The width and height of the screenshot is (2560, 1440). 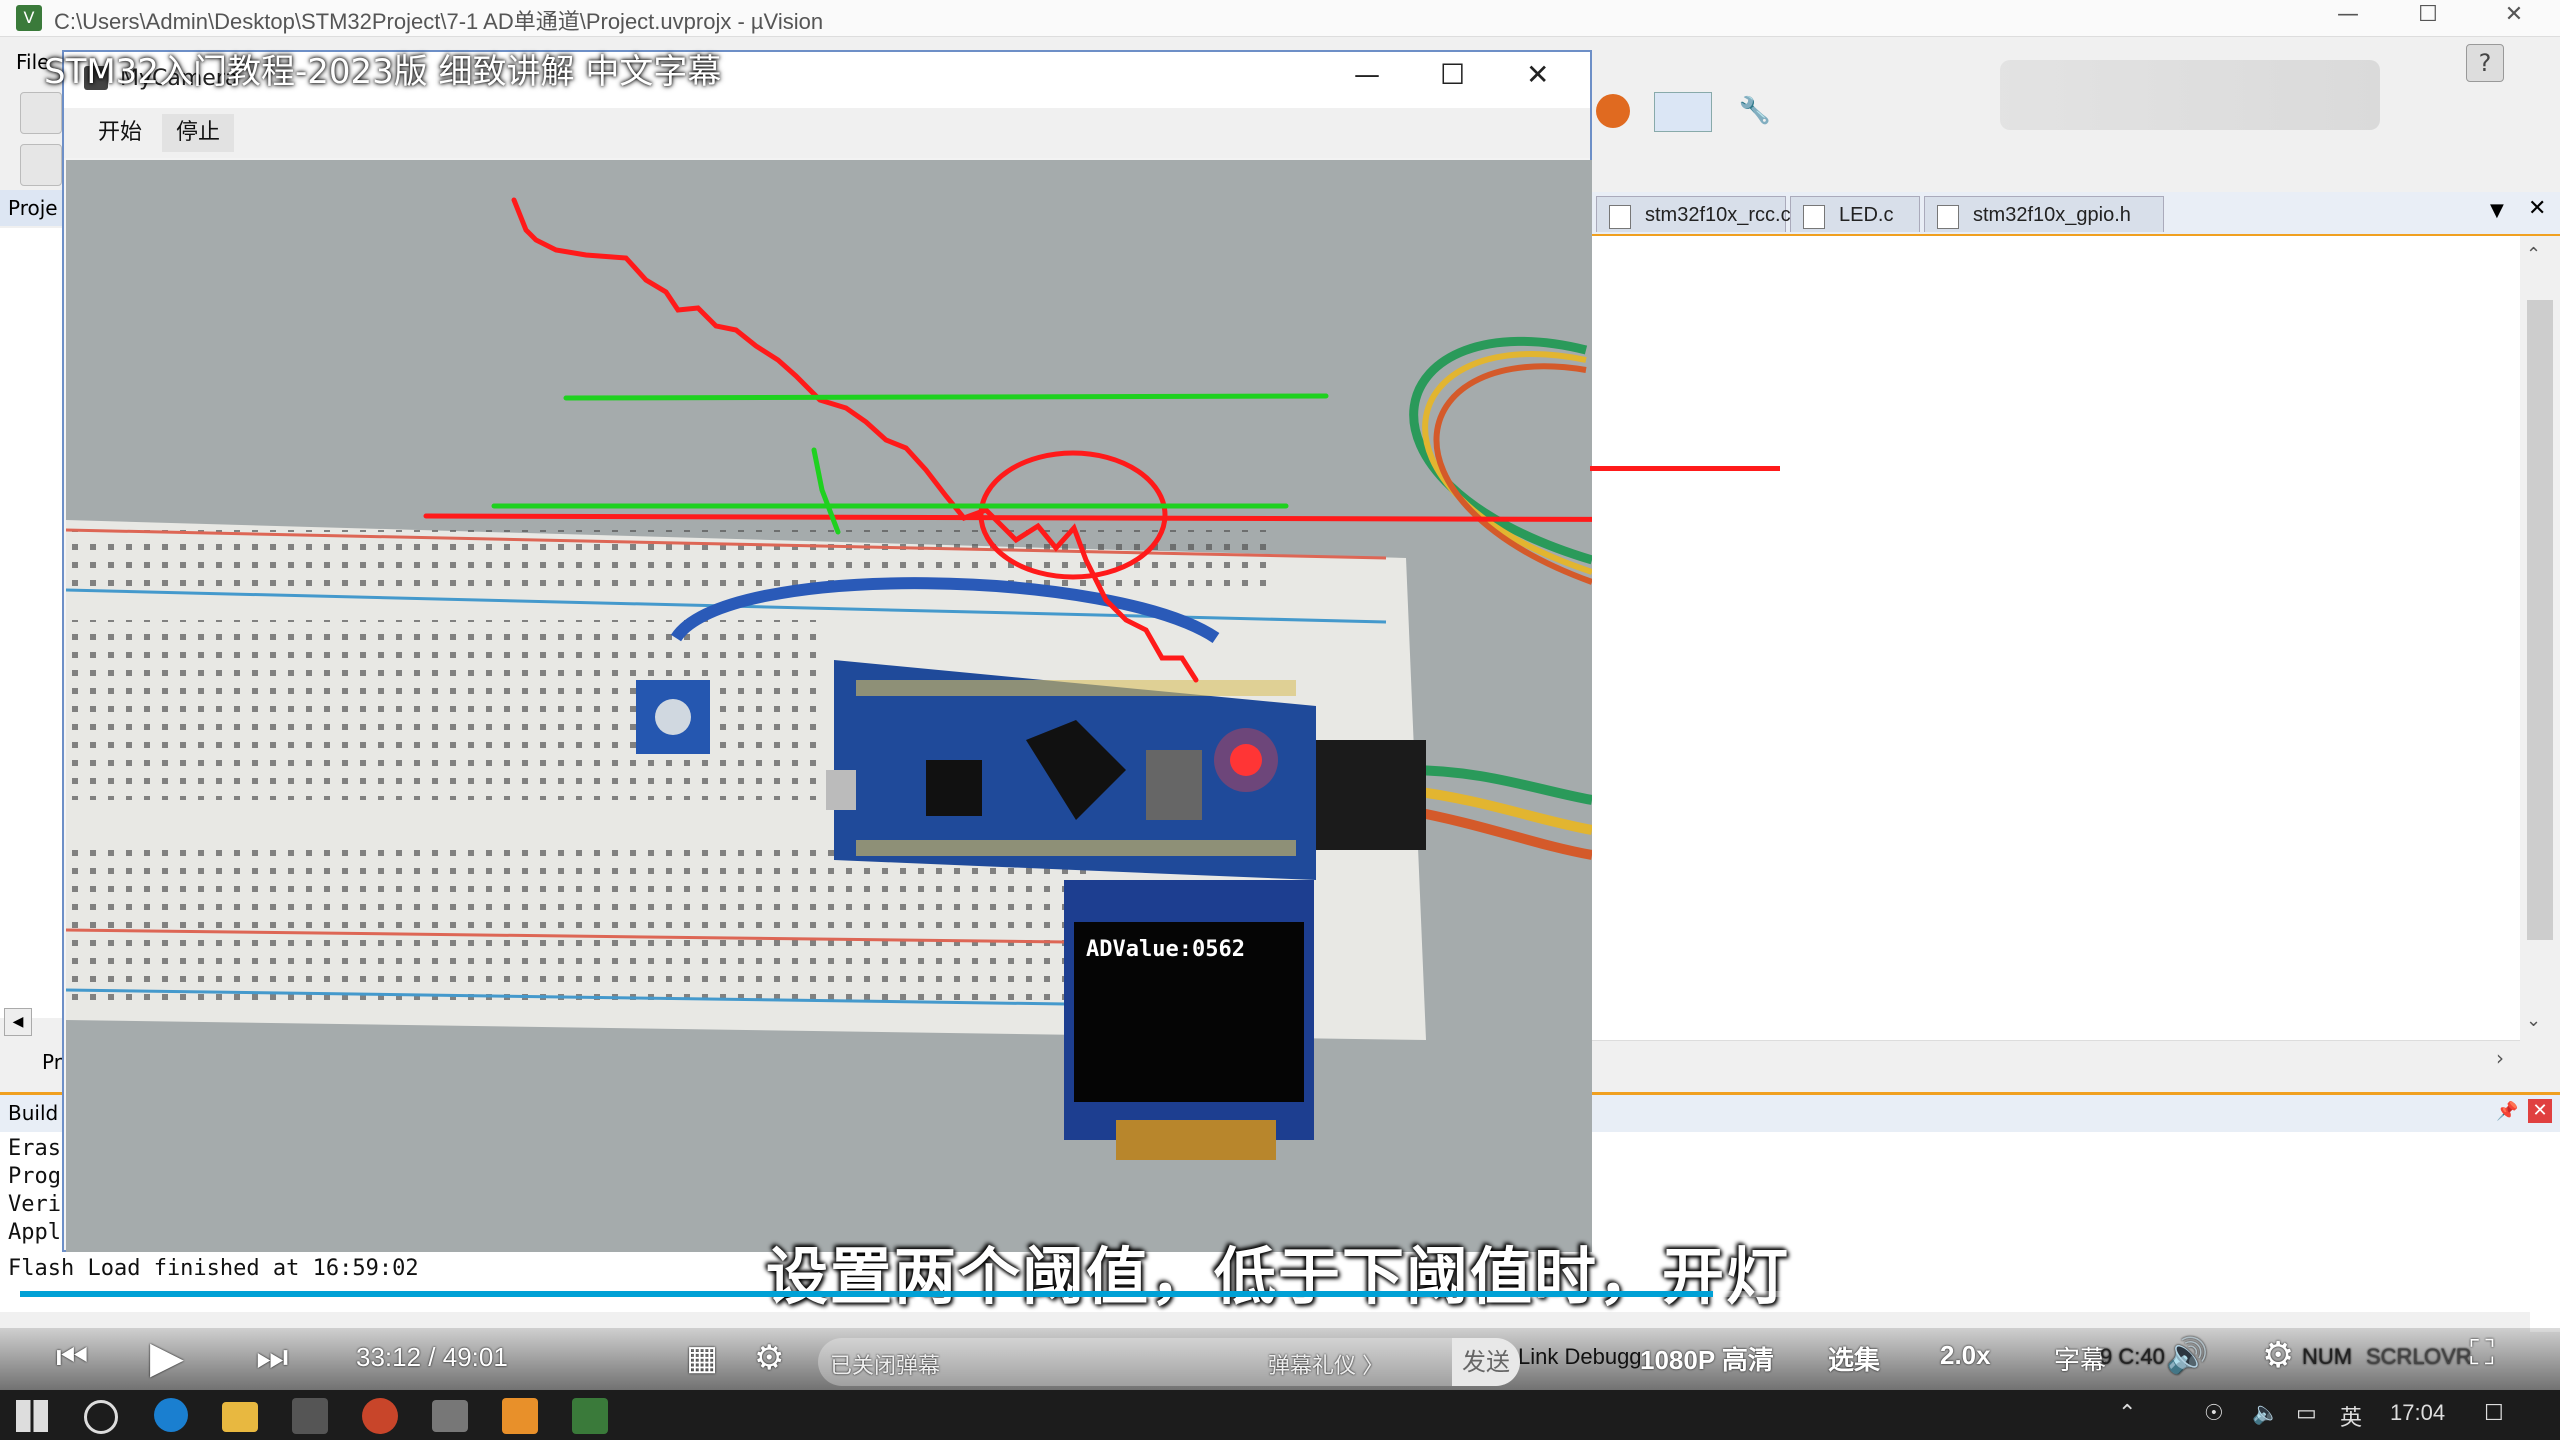 I want to click on player-settings-icon: ⚙, so click(x=2278, y=1355).